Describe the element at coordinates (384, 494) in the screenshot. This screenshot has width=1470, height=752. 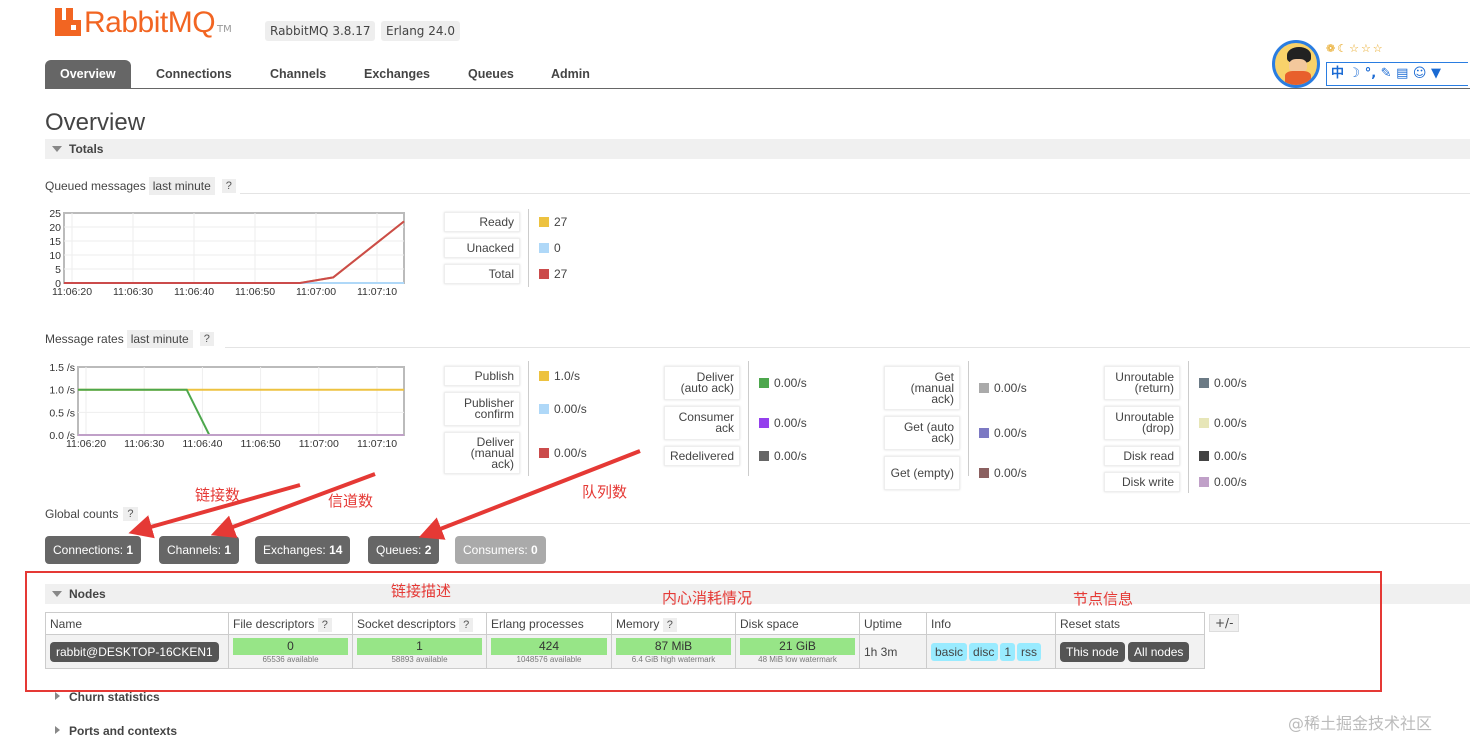
I see `annotation-arrows` at that location.